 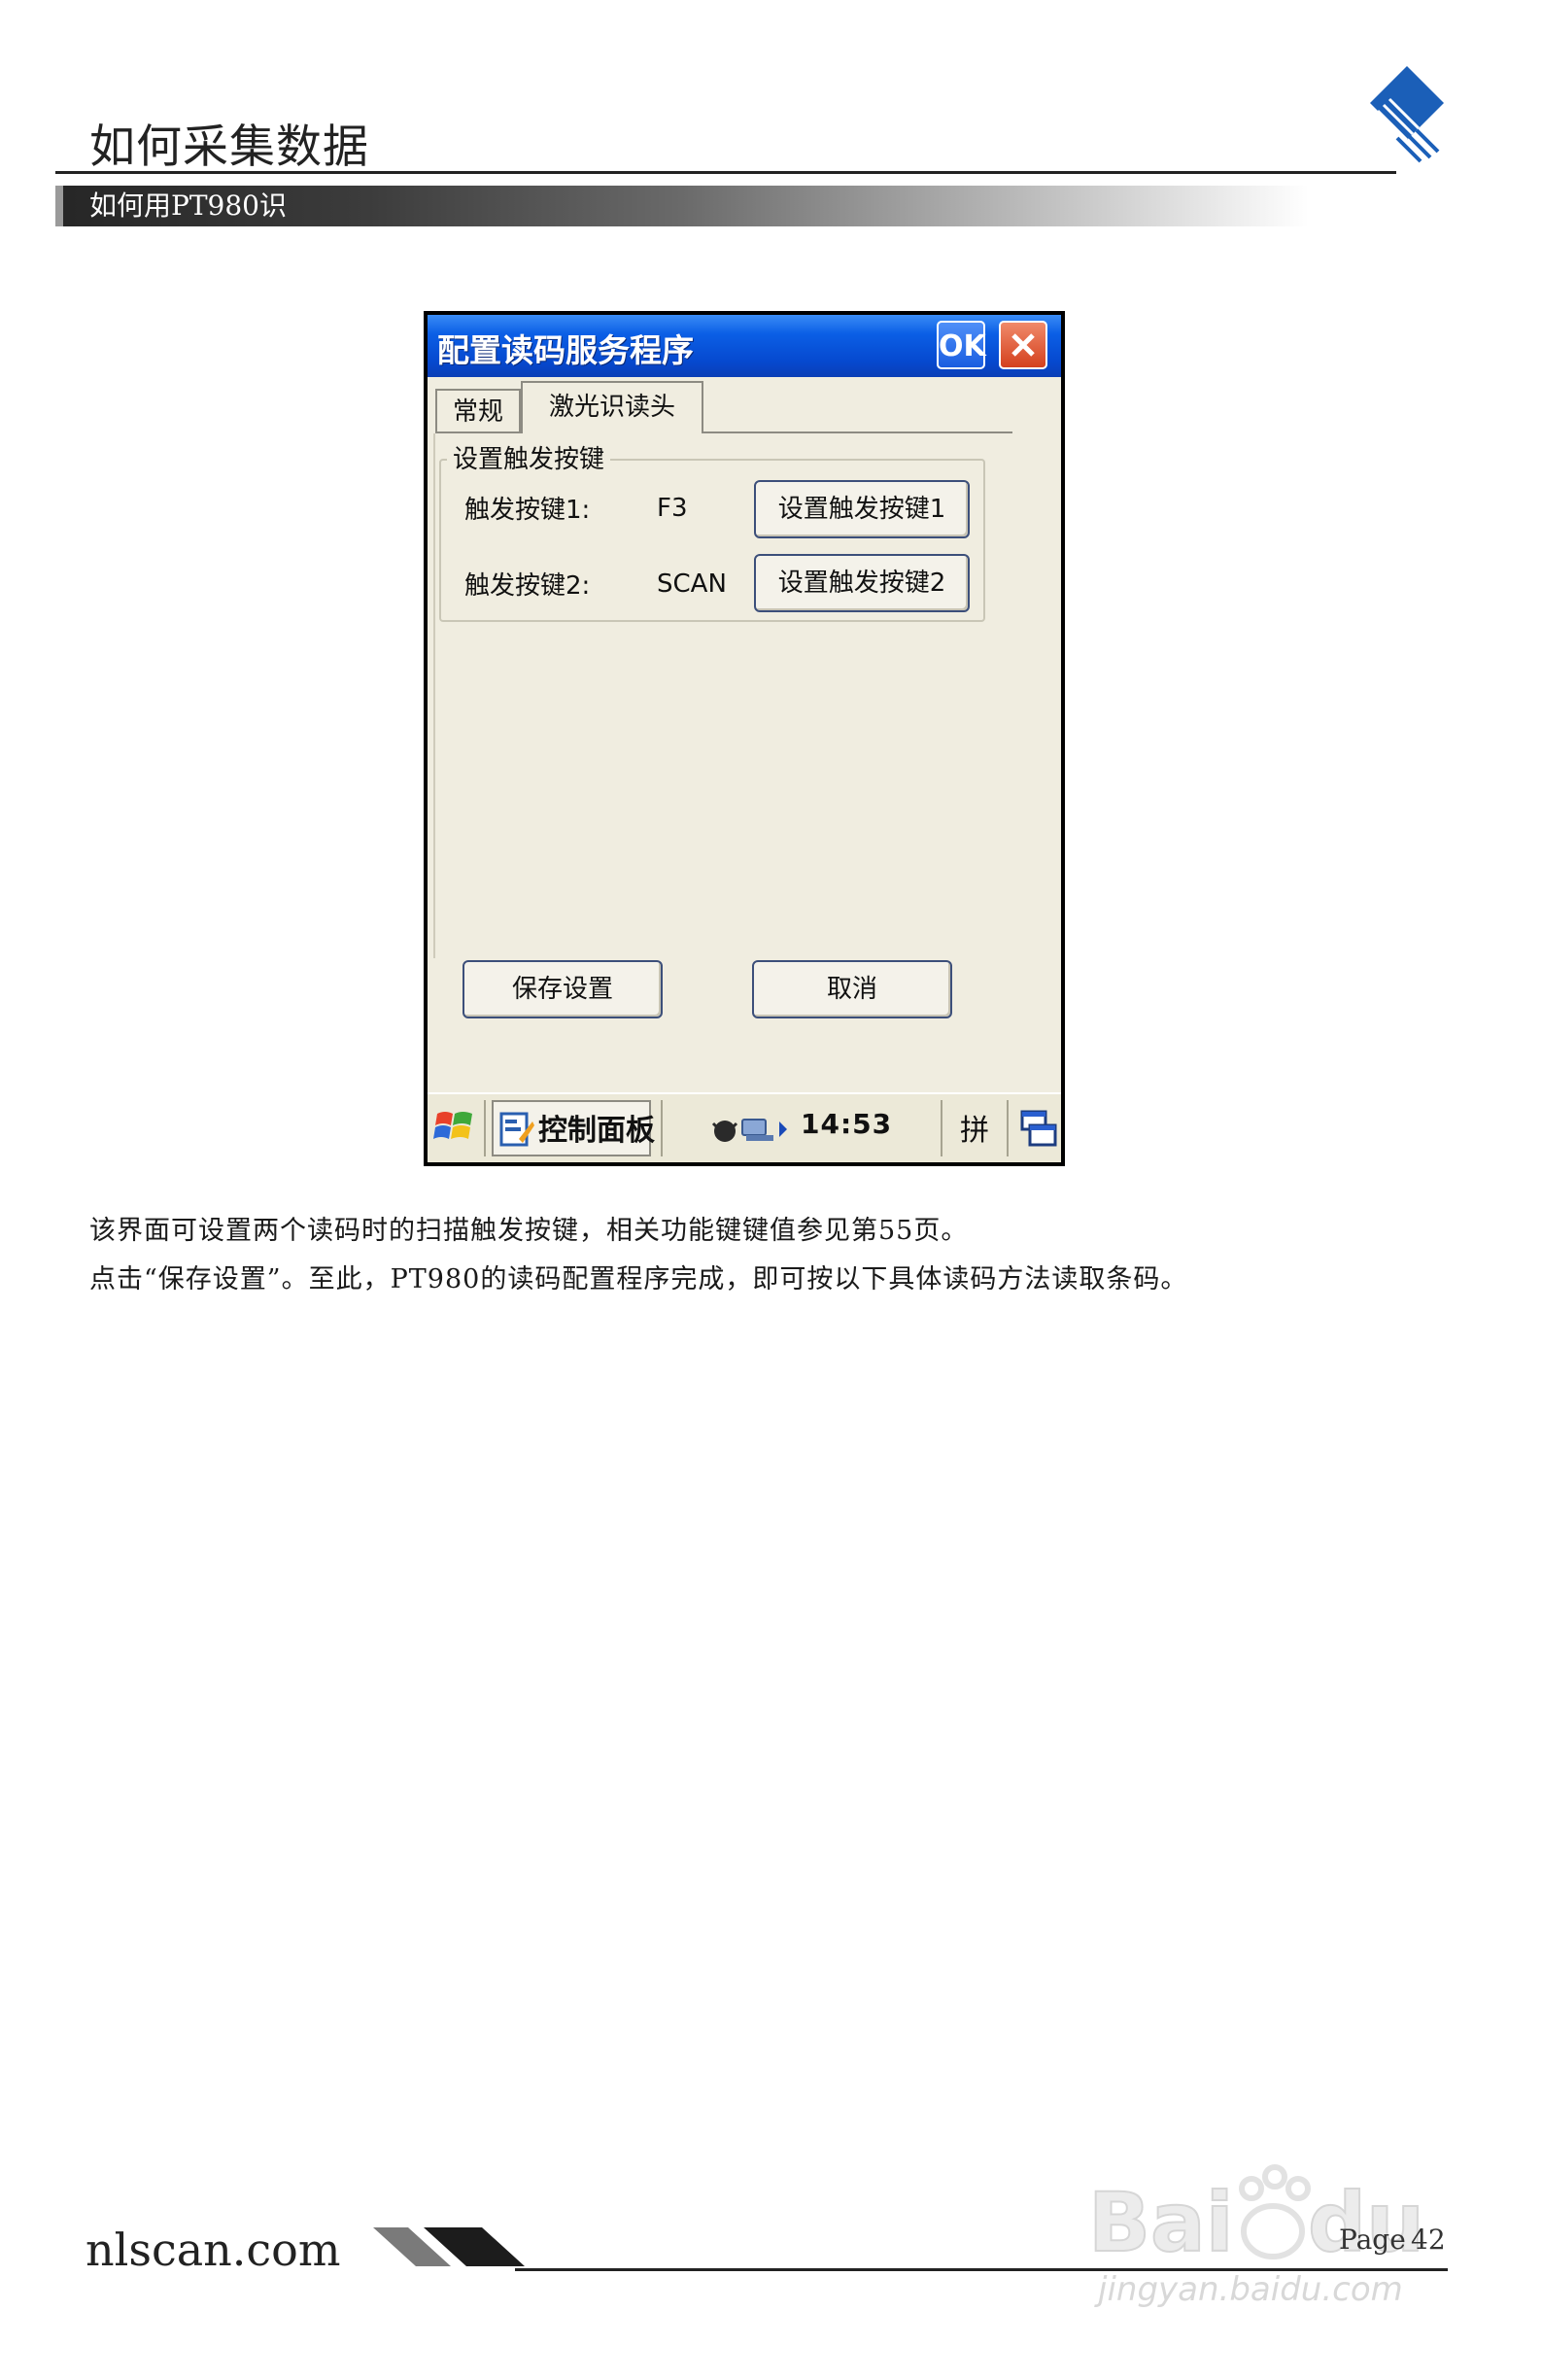 What do you see at coordinates (213, 2250) in the screenshot?
I see `footer-domain: nlscan.com` at bounding box center [213, 2250].